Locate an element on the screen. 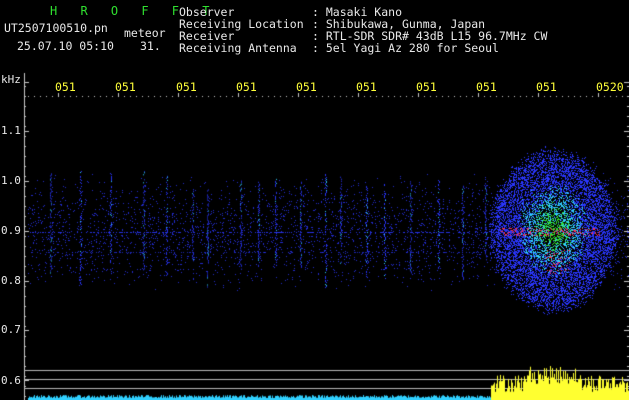  x-tick-label: 0520 is located at coordinates (610, 87).